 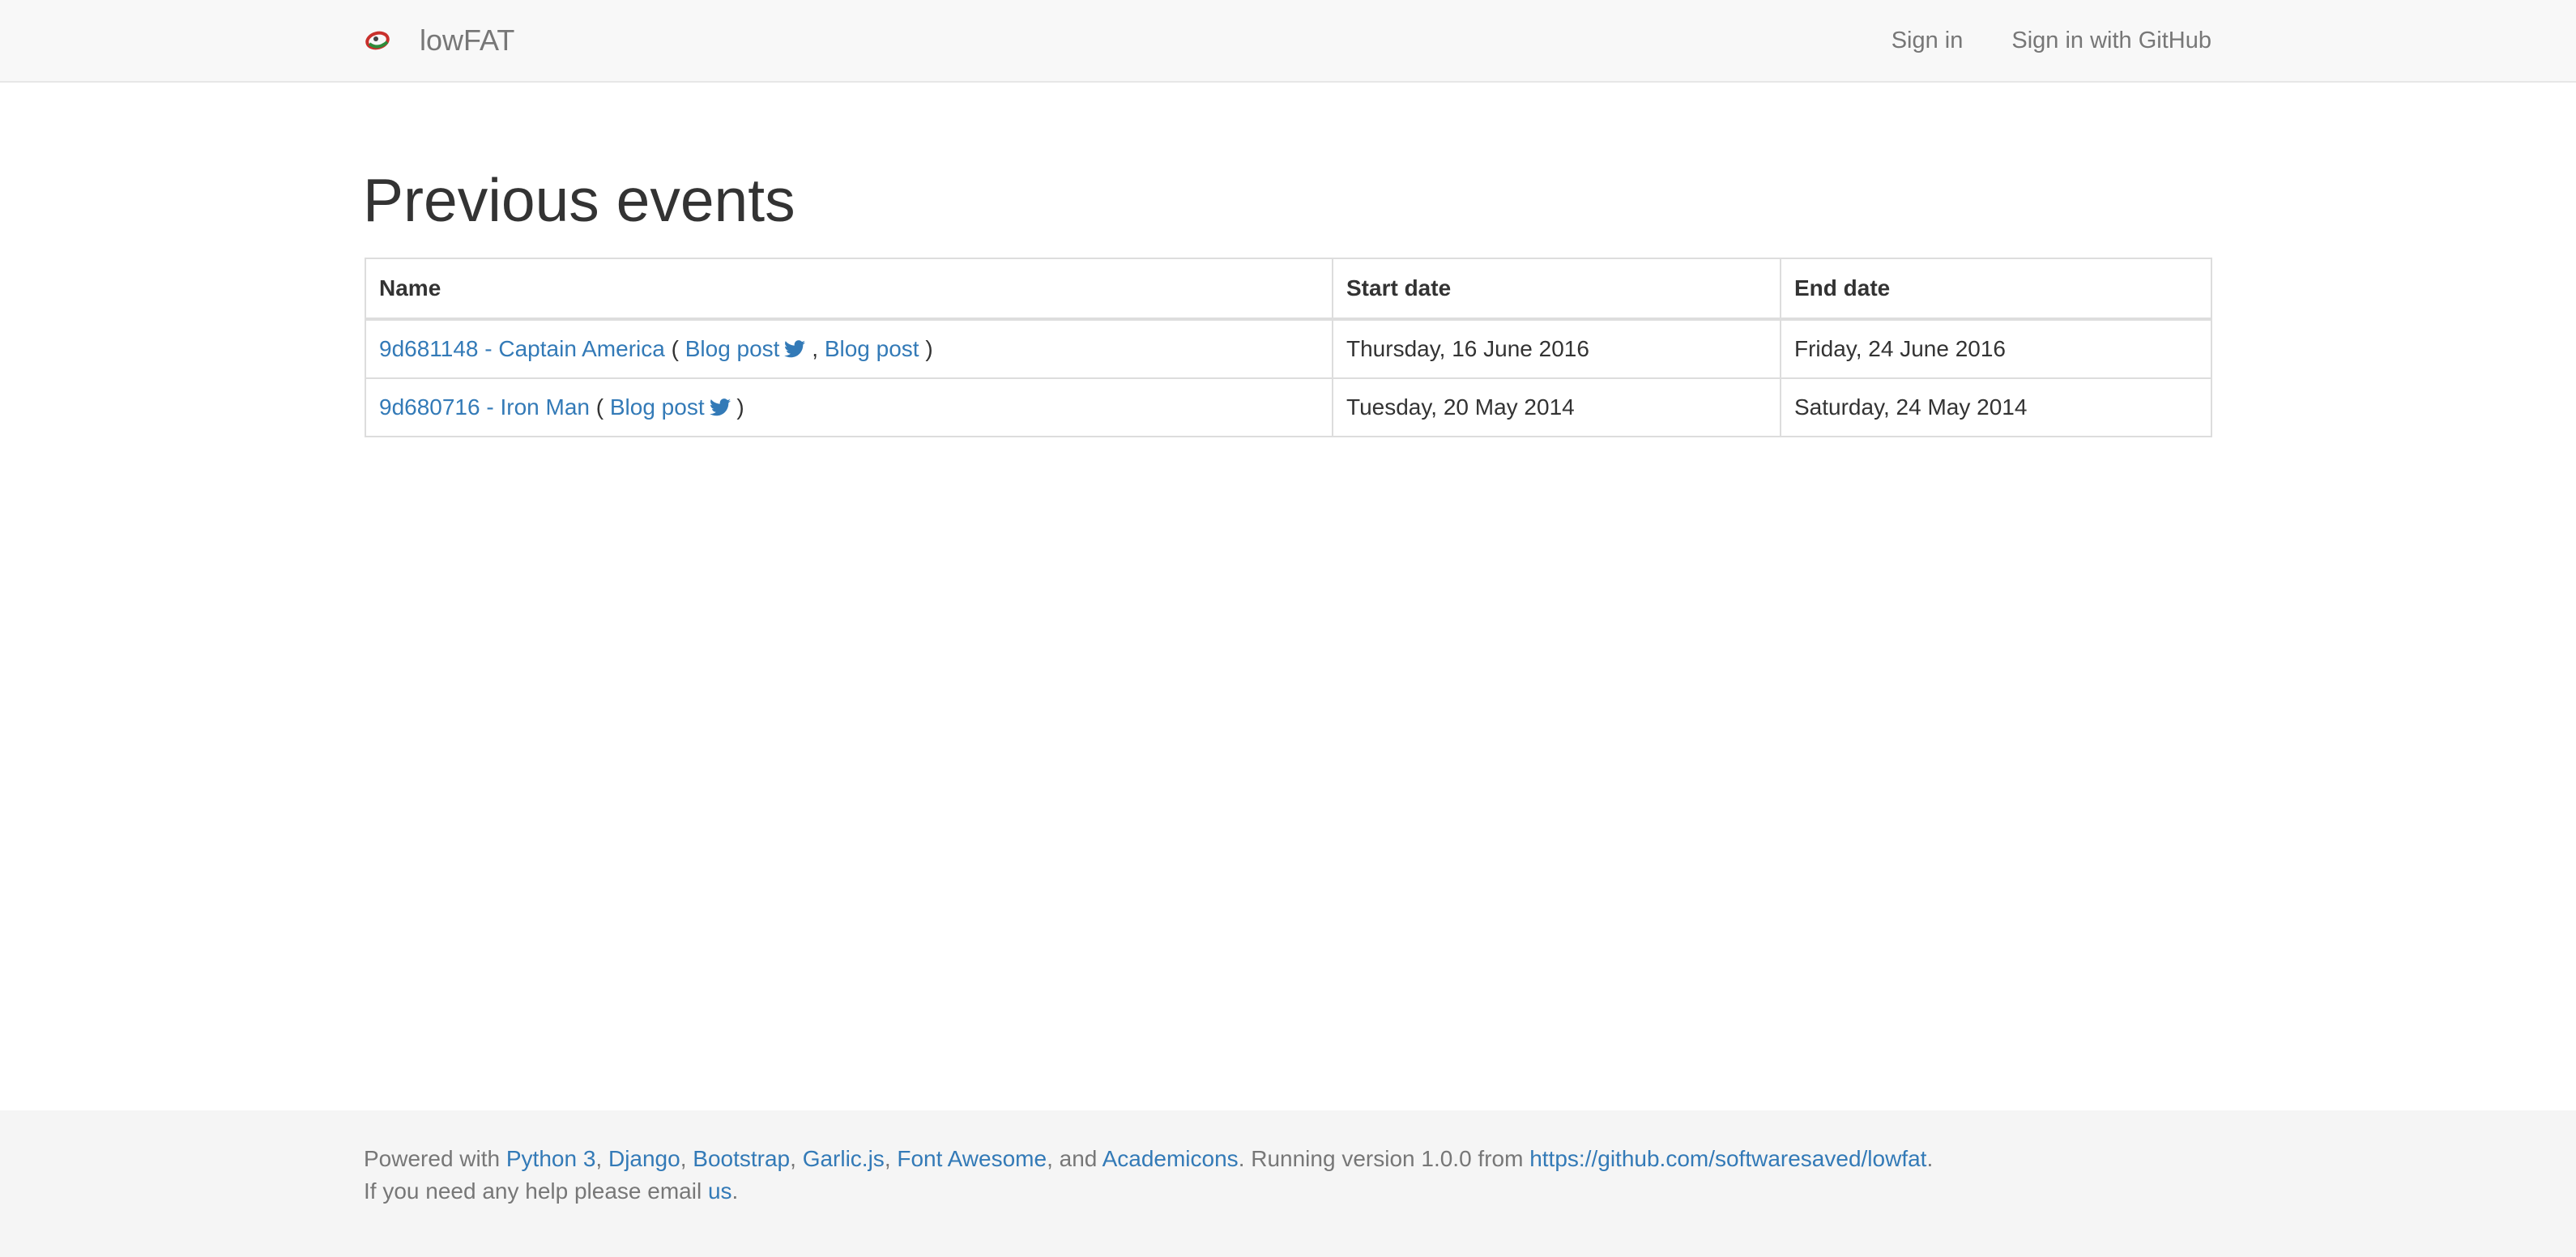 I want to click on table-head: Name Start date End date, so click(x=1288, y=290).